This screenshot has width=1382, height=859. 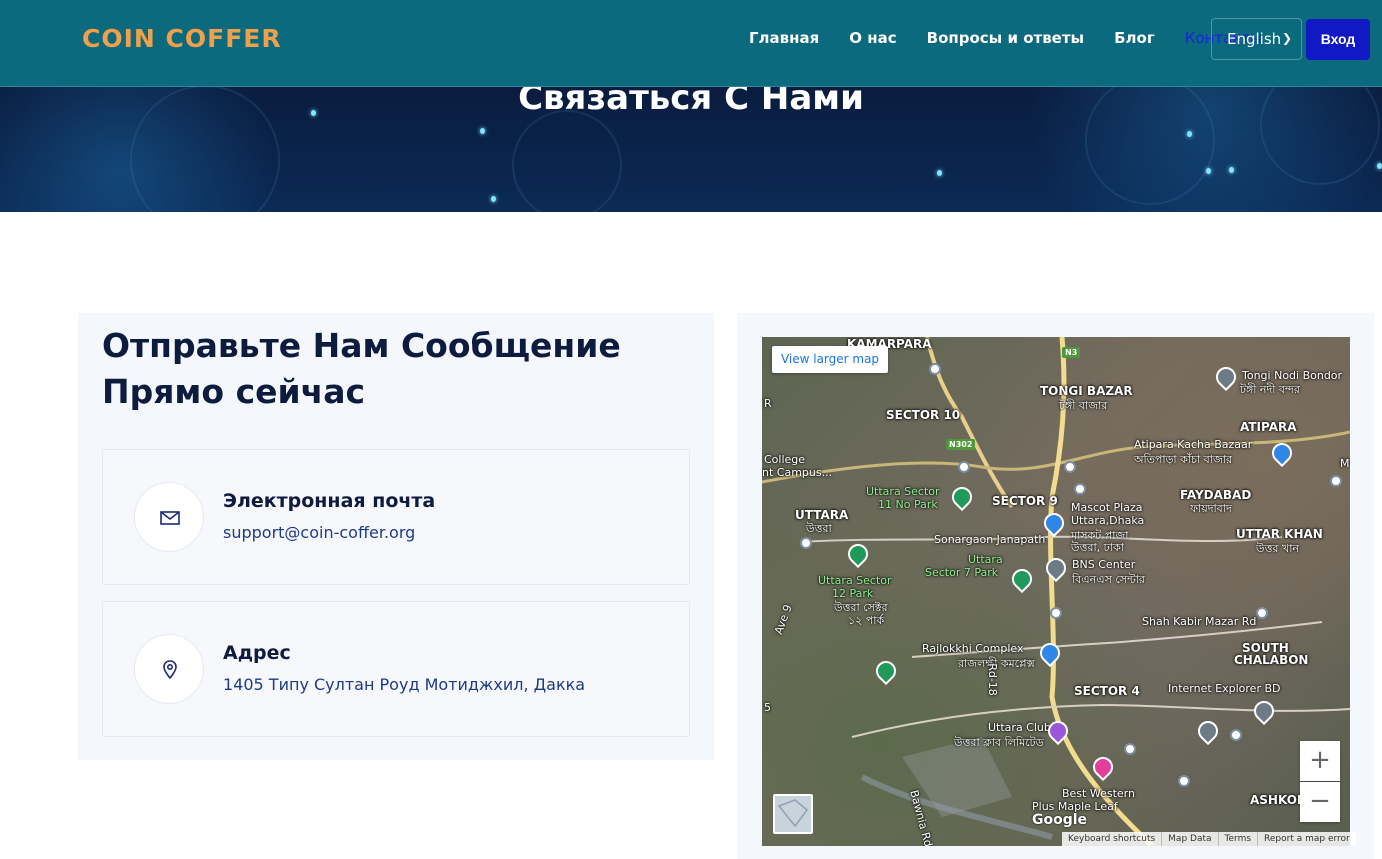 I want to click on report-map-error-link: Report a map error, so click(x=1307, y=839).